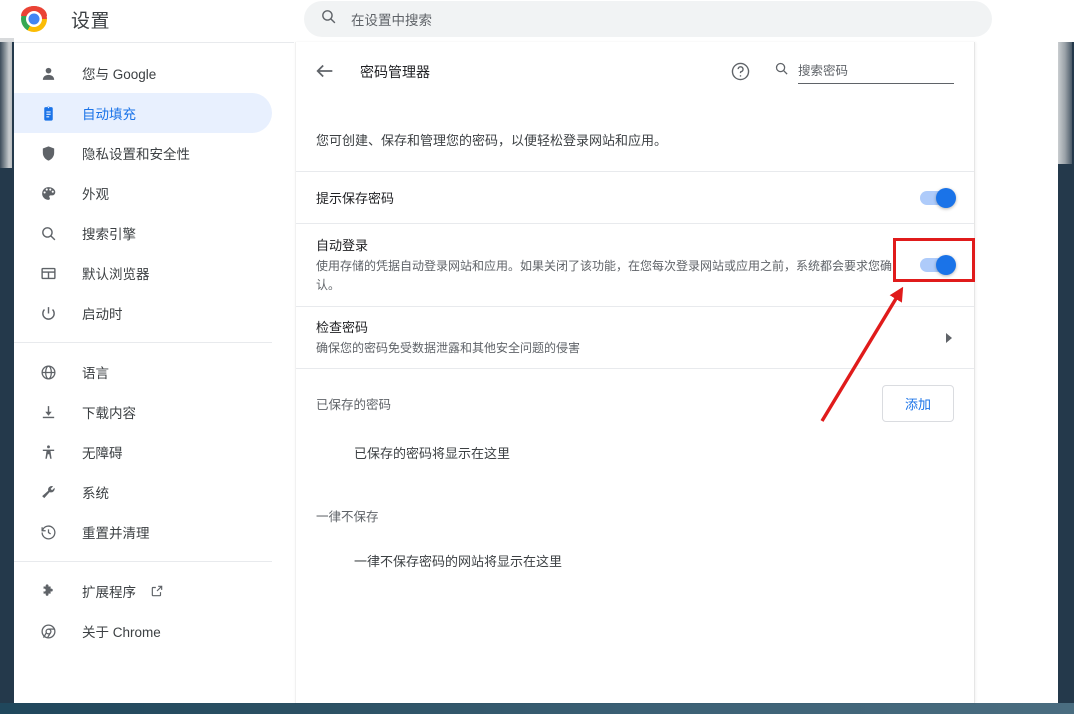 Image resolution: width=1074 pixels, height=714 pixels. Describe the element at coordinates (635, 541) in the screenshot. I see `never-saved-section: 一律不保存 一律不保存密码的网站将显示在这里` at that location.